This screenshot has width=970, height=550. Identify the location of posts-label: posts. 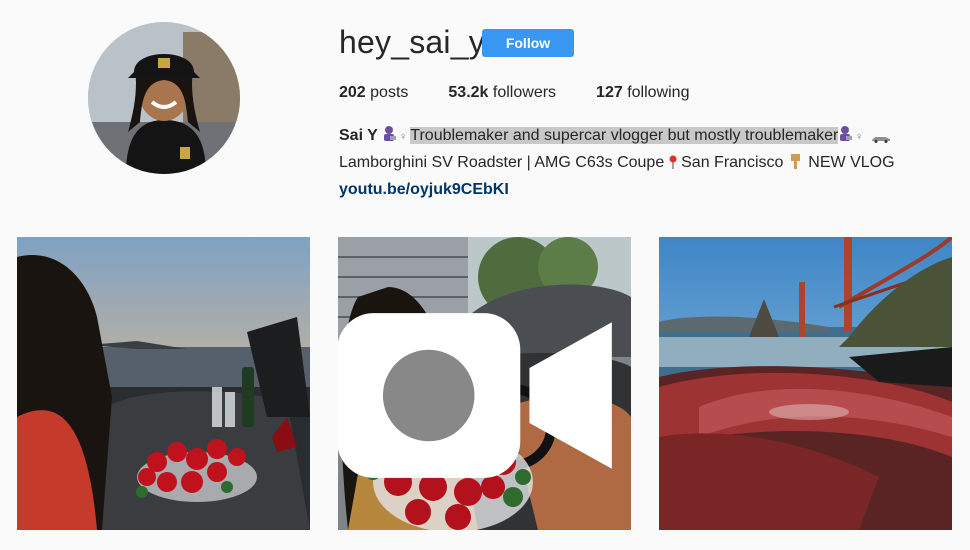
(389, 92).